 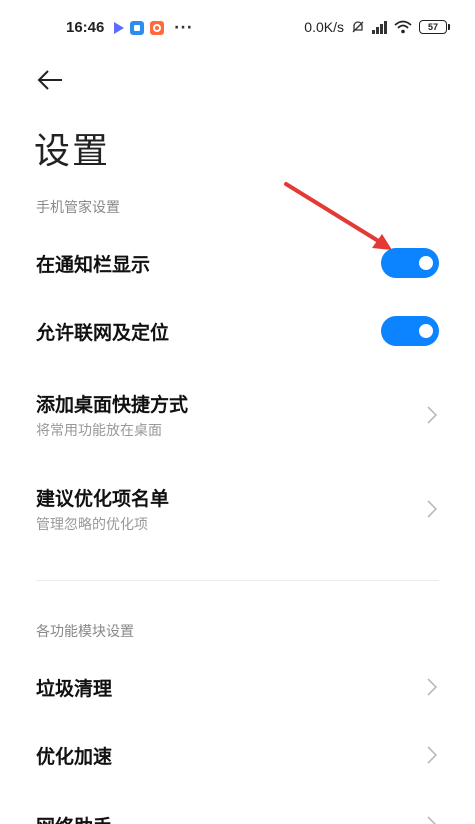 I want to click on setting-row-network-assistant: 网络助手, so click(x=237, y=811).